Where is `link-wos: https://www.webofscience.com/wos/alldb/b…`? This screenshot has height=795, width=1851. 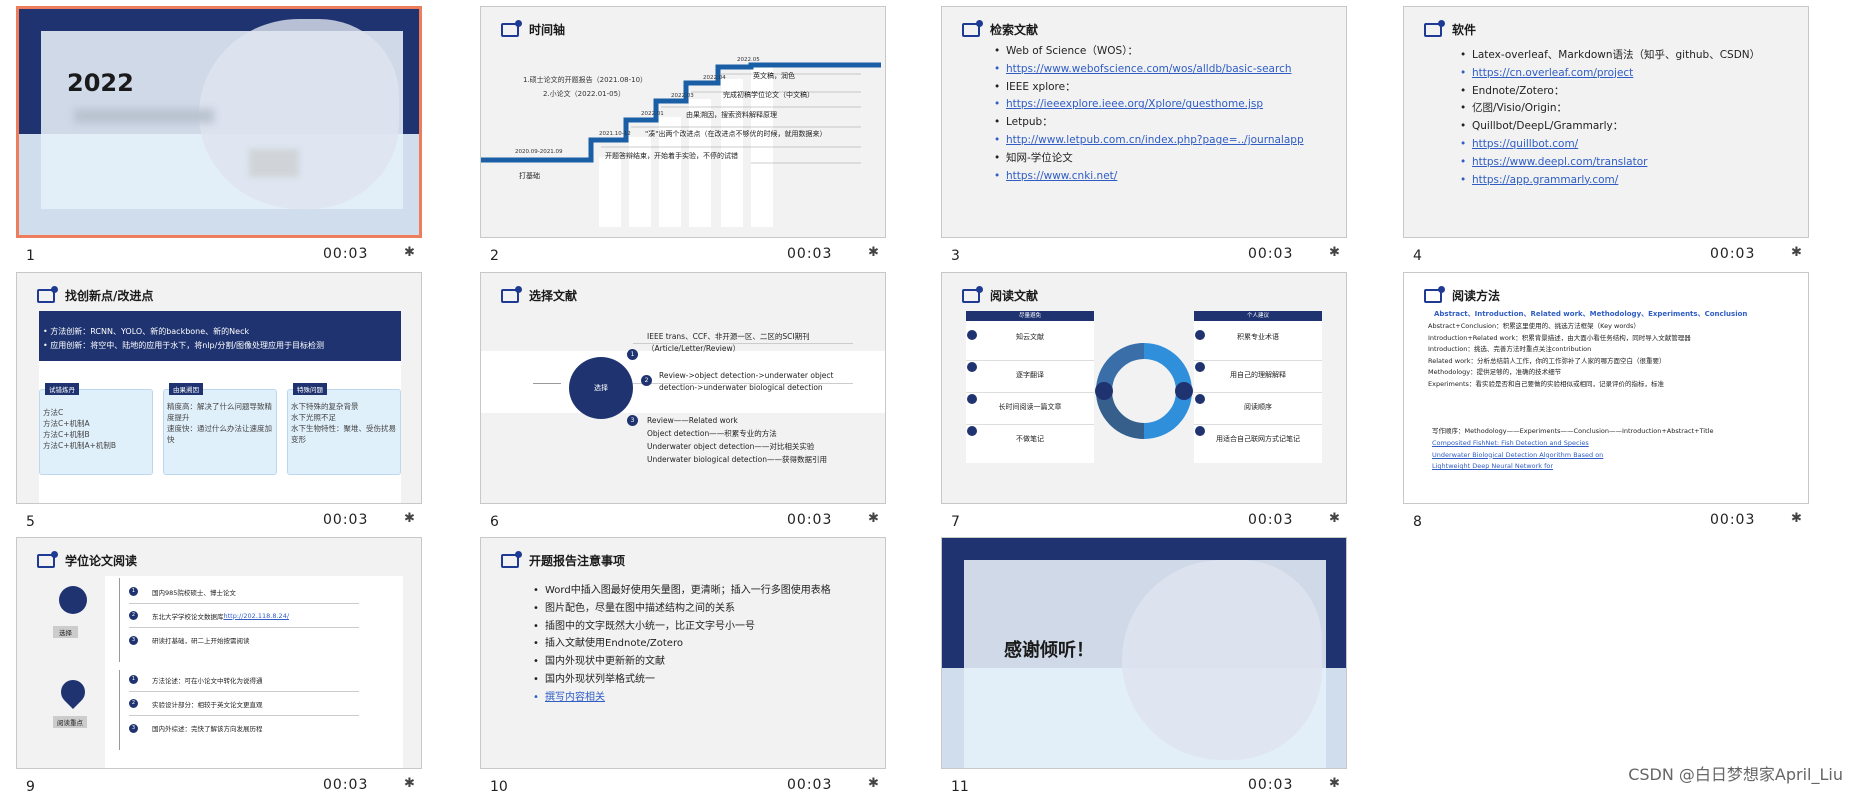 link-wos: https://www.webofscience.com/wos/alldb/b… is located at coordinates (1149, 70).